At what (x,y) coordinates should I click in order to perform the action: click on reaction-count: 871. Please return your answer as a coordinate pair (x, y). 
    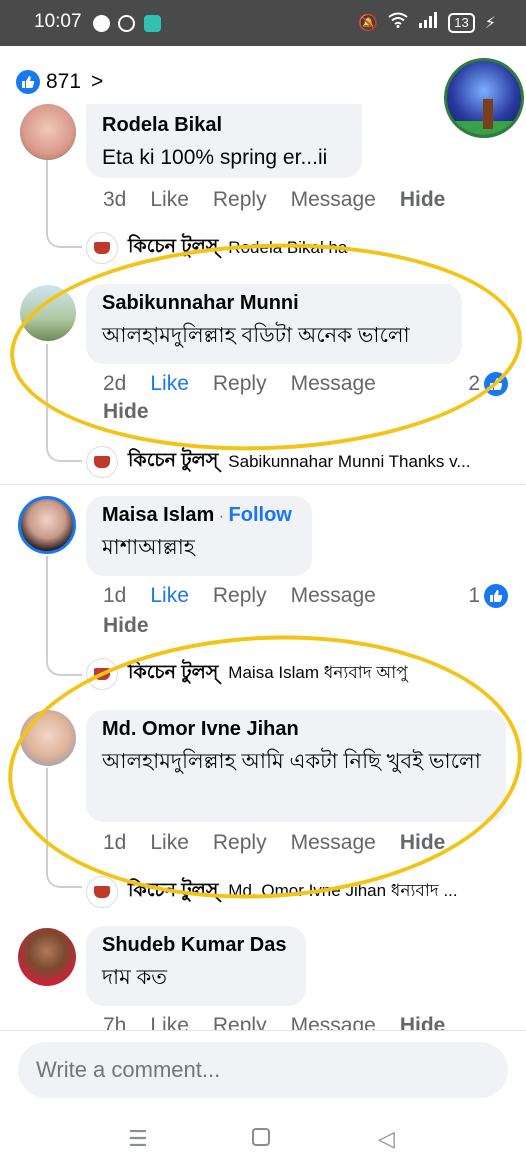
    Looking at the image, I should click on (64, 81).